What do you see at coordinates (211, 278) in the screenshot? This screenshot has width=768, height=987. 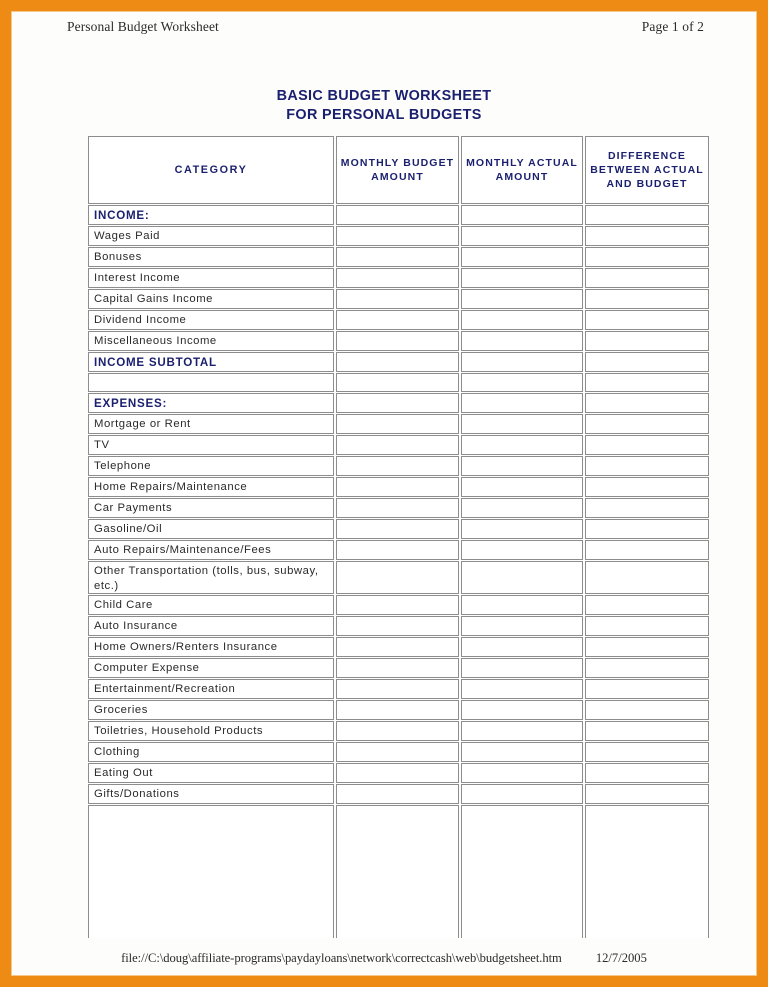 I see `row-category-label: Interest Income` at bounding box center [211, 278].